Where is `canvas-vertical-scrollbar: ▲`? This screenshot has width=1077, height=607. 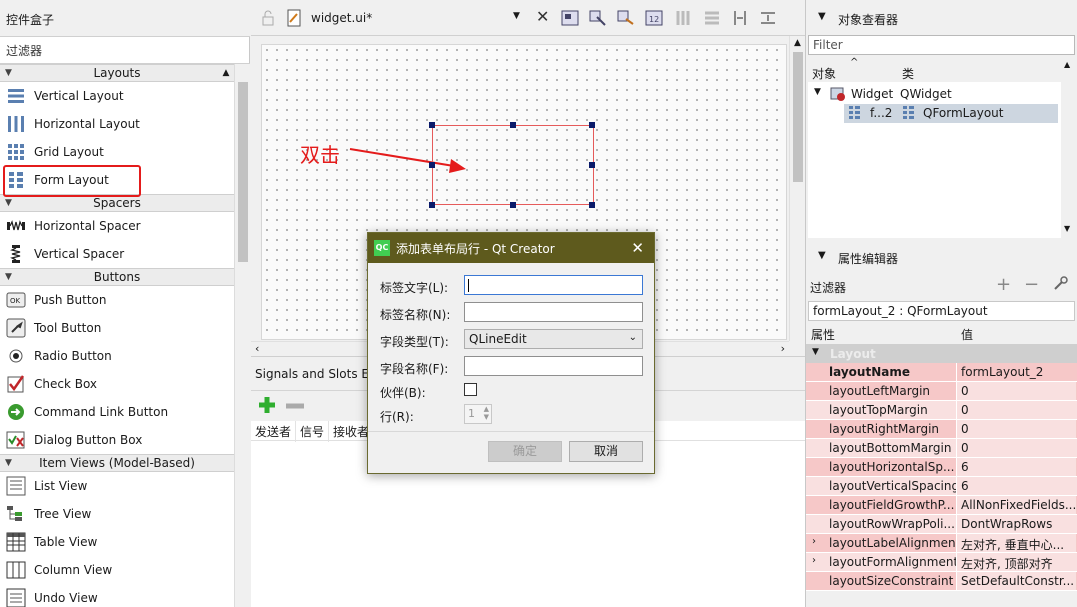
canvas-vertical-scrollbar: ▲ is located at coordinates (797, 188).